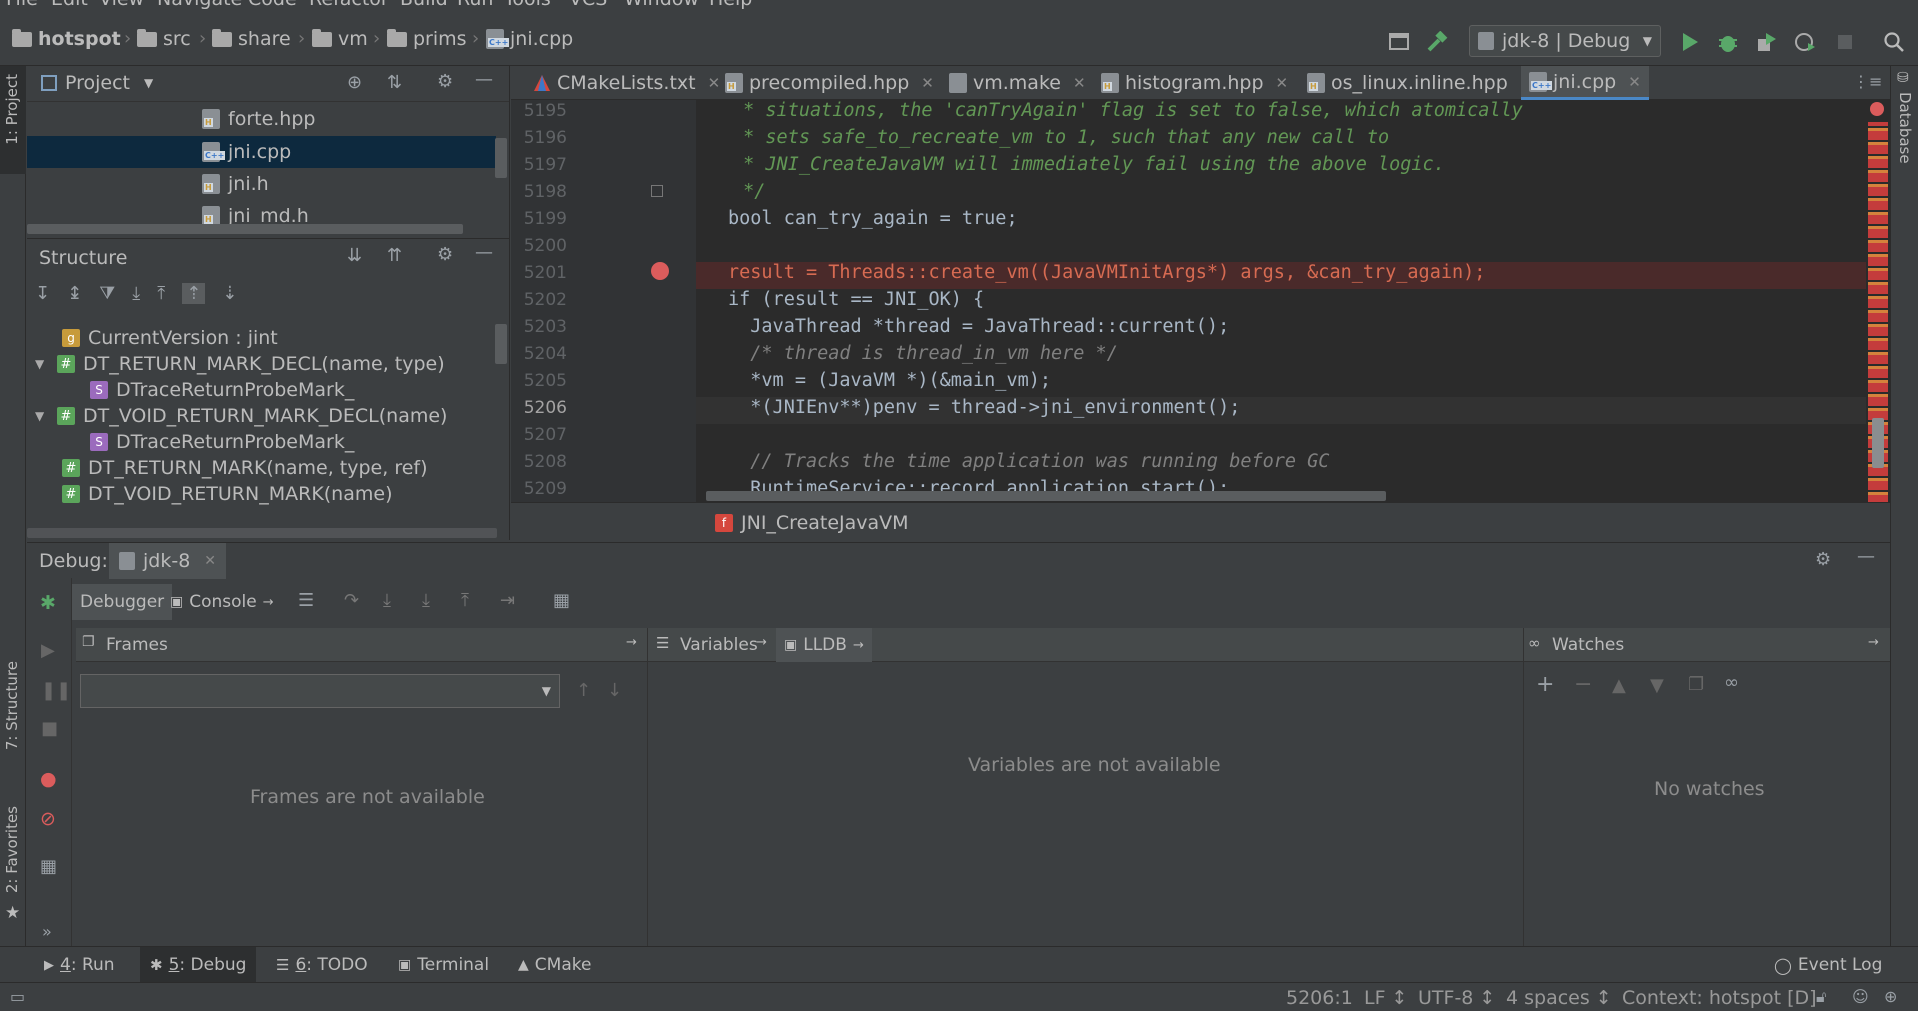  I want to click on stop-icon, so click(1845, 42).